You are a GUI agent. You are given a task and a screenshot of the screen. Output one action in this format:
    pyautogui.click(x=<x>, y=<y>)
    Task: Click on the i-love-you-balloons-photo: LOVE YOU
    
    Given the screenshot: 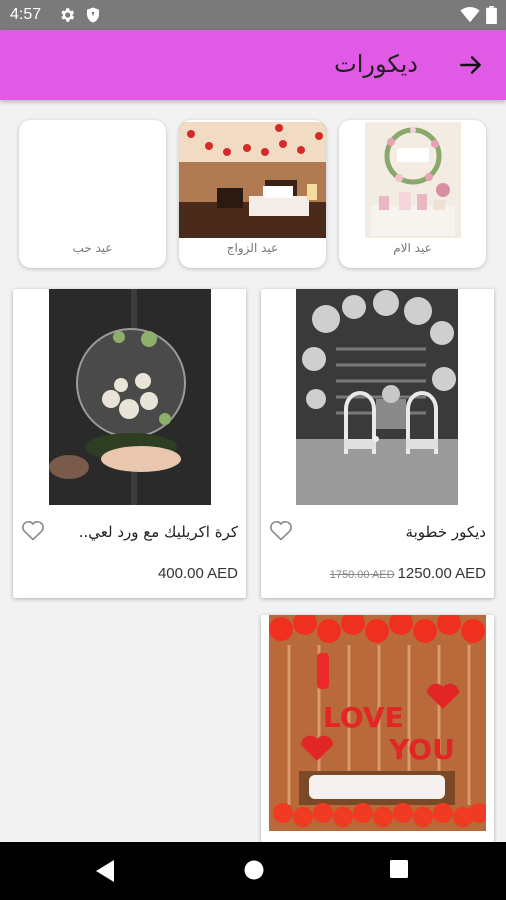 What is the action you would take?
    pyautogui.click(x=377, y=723)
    